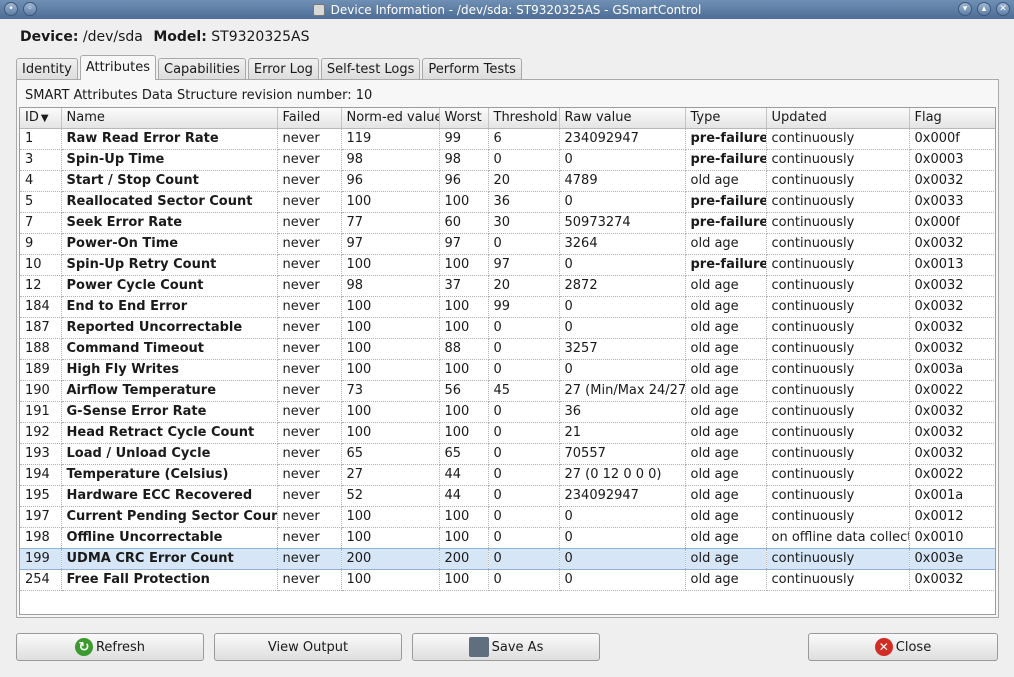  What do you see at coordinates (984, 9) in the screenshot?
I see `maximize-icon: ▴` at bounding box center [984, 9].